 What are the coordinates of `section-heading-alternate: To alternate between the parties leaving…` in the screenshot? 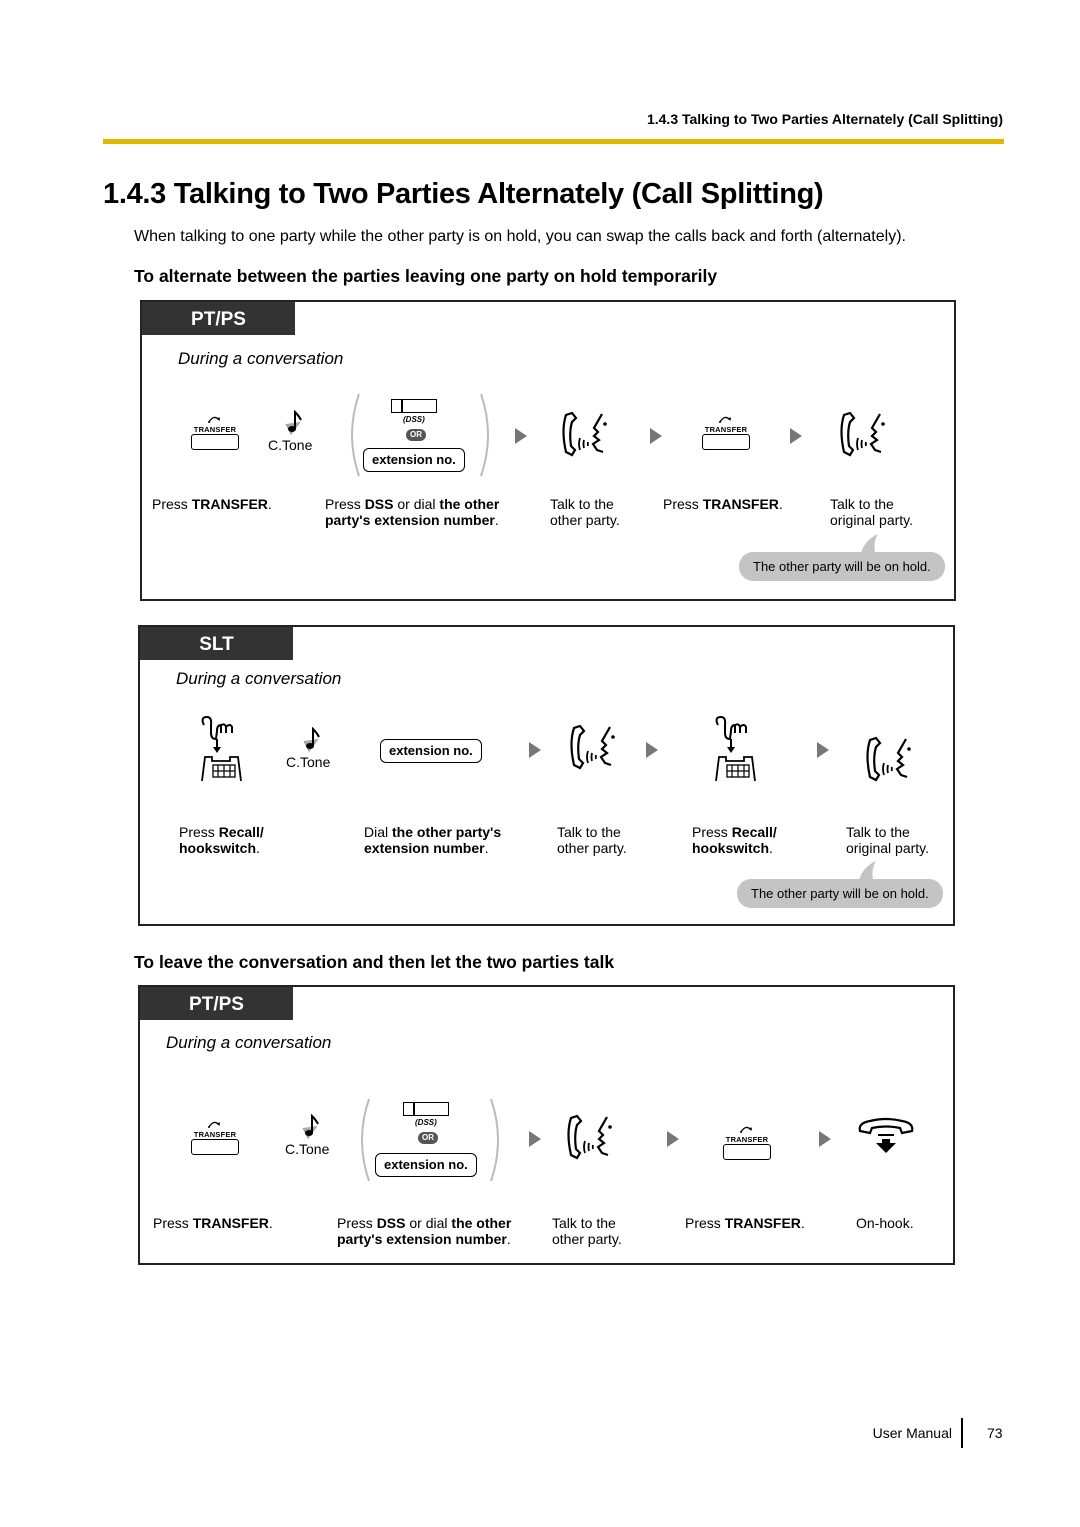 It's located at (426, 276).